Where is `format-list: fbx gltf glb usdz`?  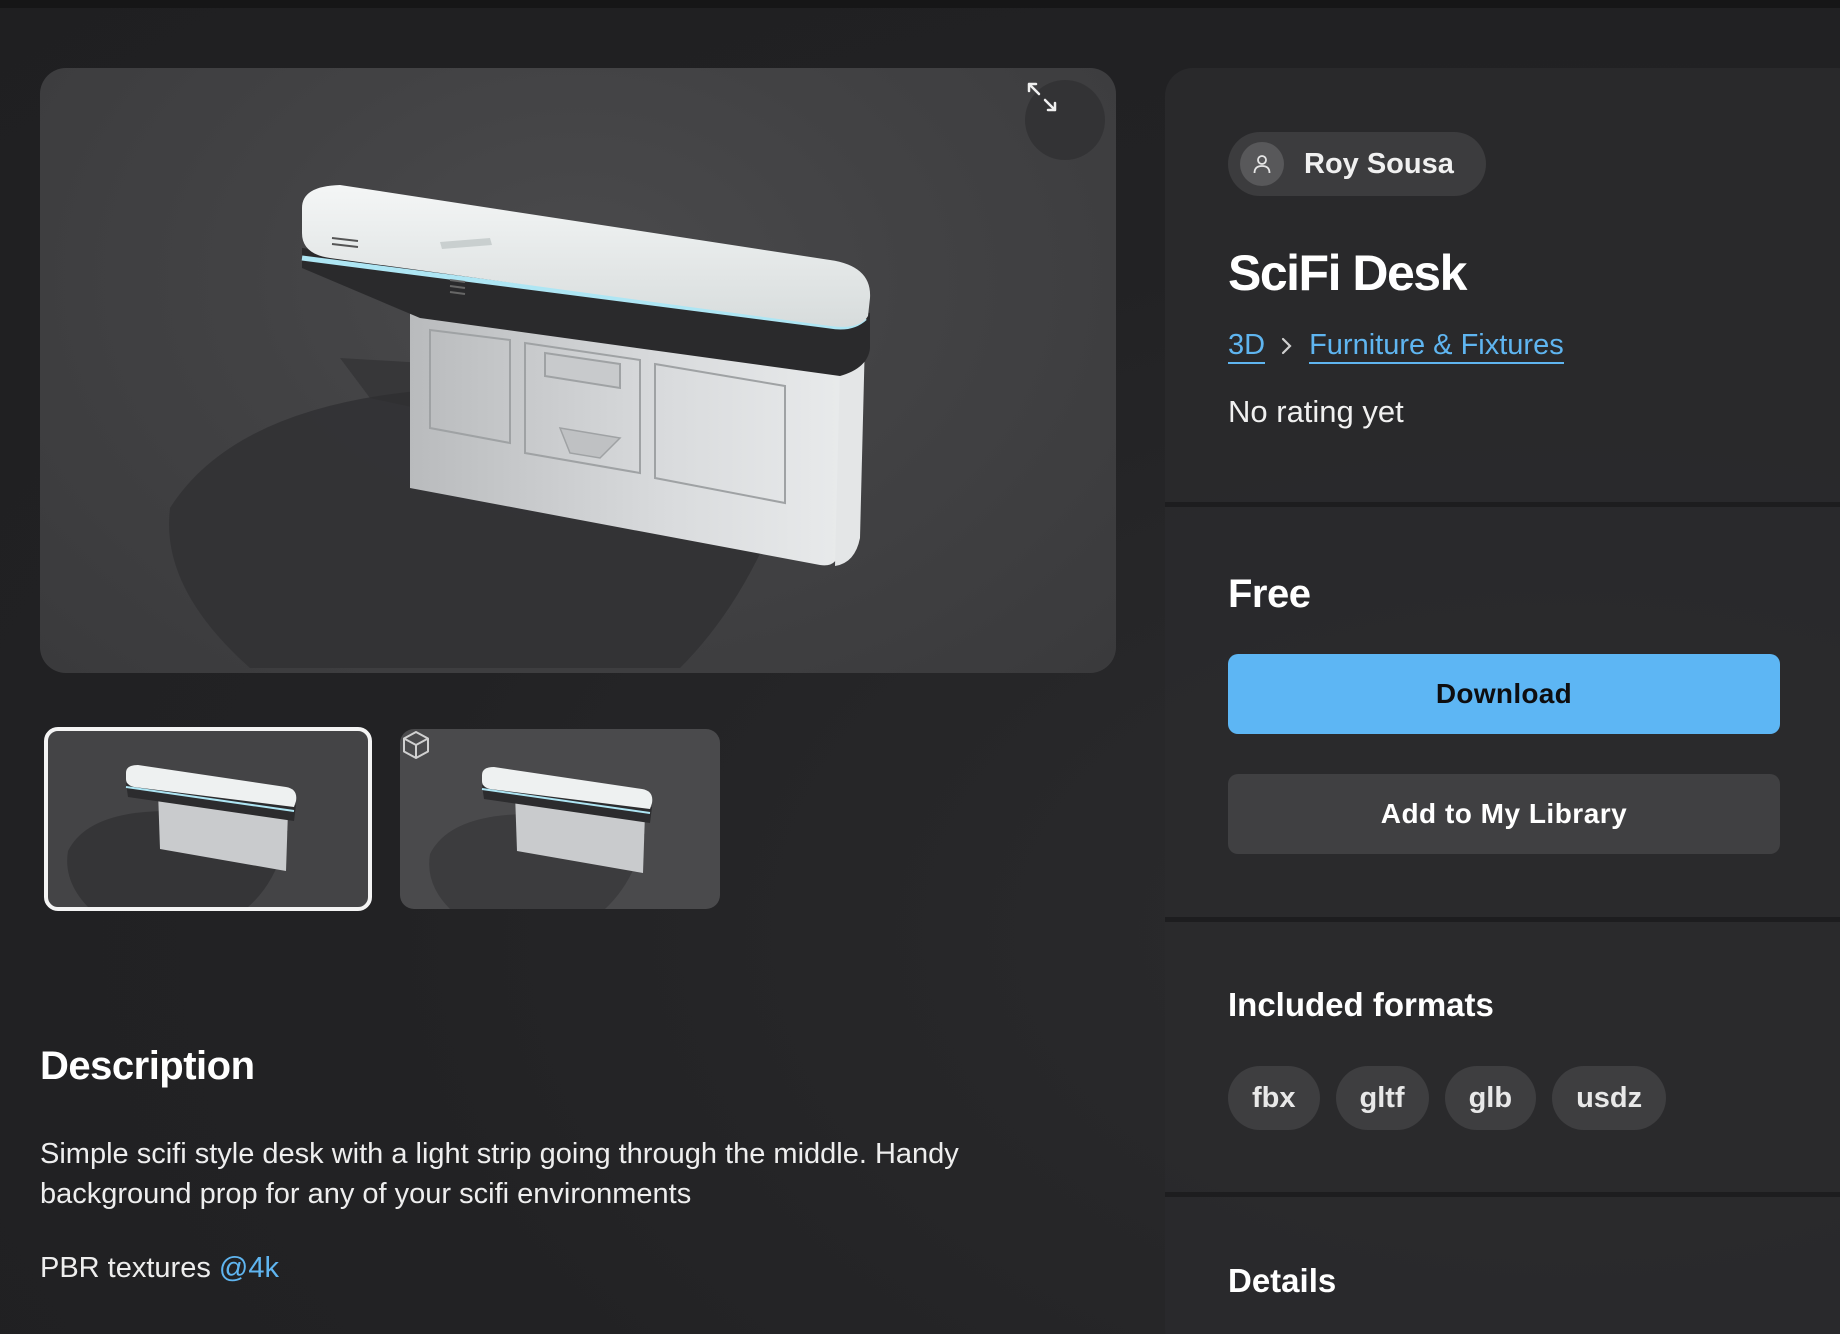 format-list: fbx gltf glb usdz is located at coordinates (1447, 1098).